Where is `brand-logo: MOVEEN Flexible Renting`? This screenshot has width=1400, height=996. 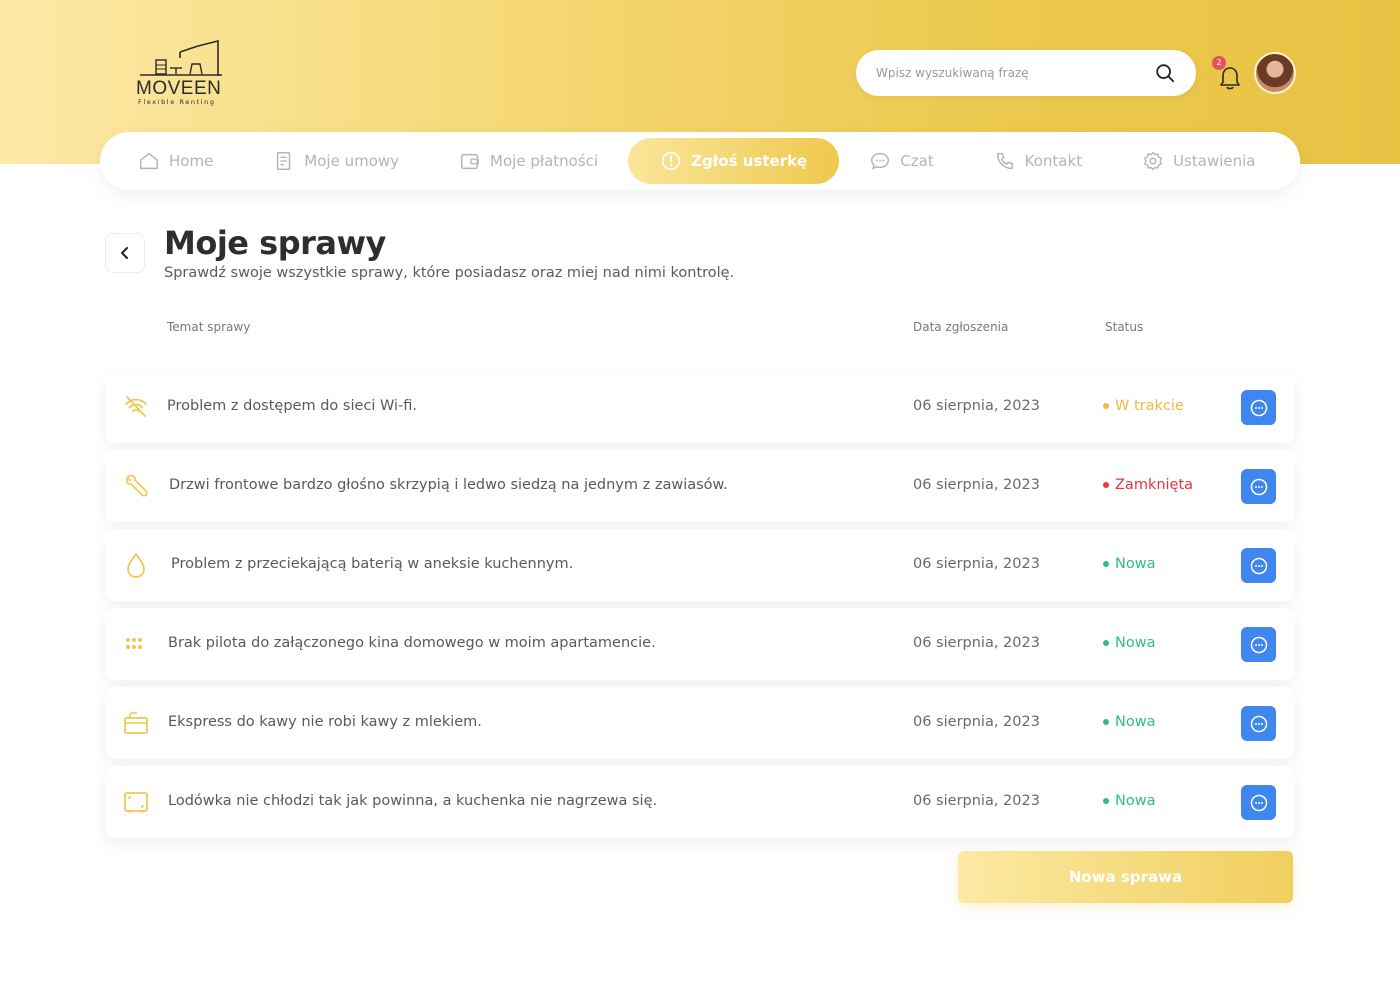
brand-logo: MOVEEN Flexible Renting is located at coordinates (181, 73).